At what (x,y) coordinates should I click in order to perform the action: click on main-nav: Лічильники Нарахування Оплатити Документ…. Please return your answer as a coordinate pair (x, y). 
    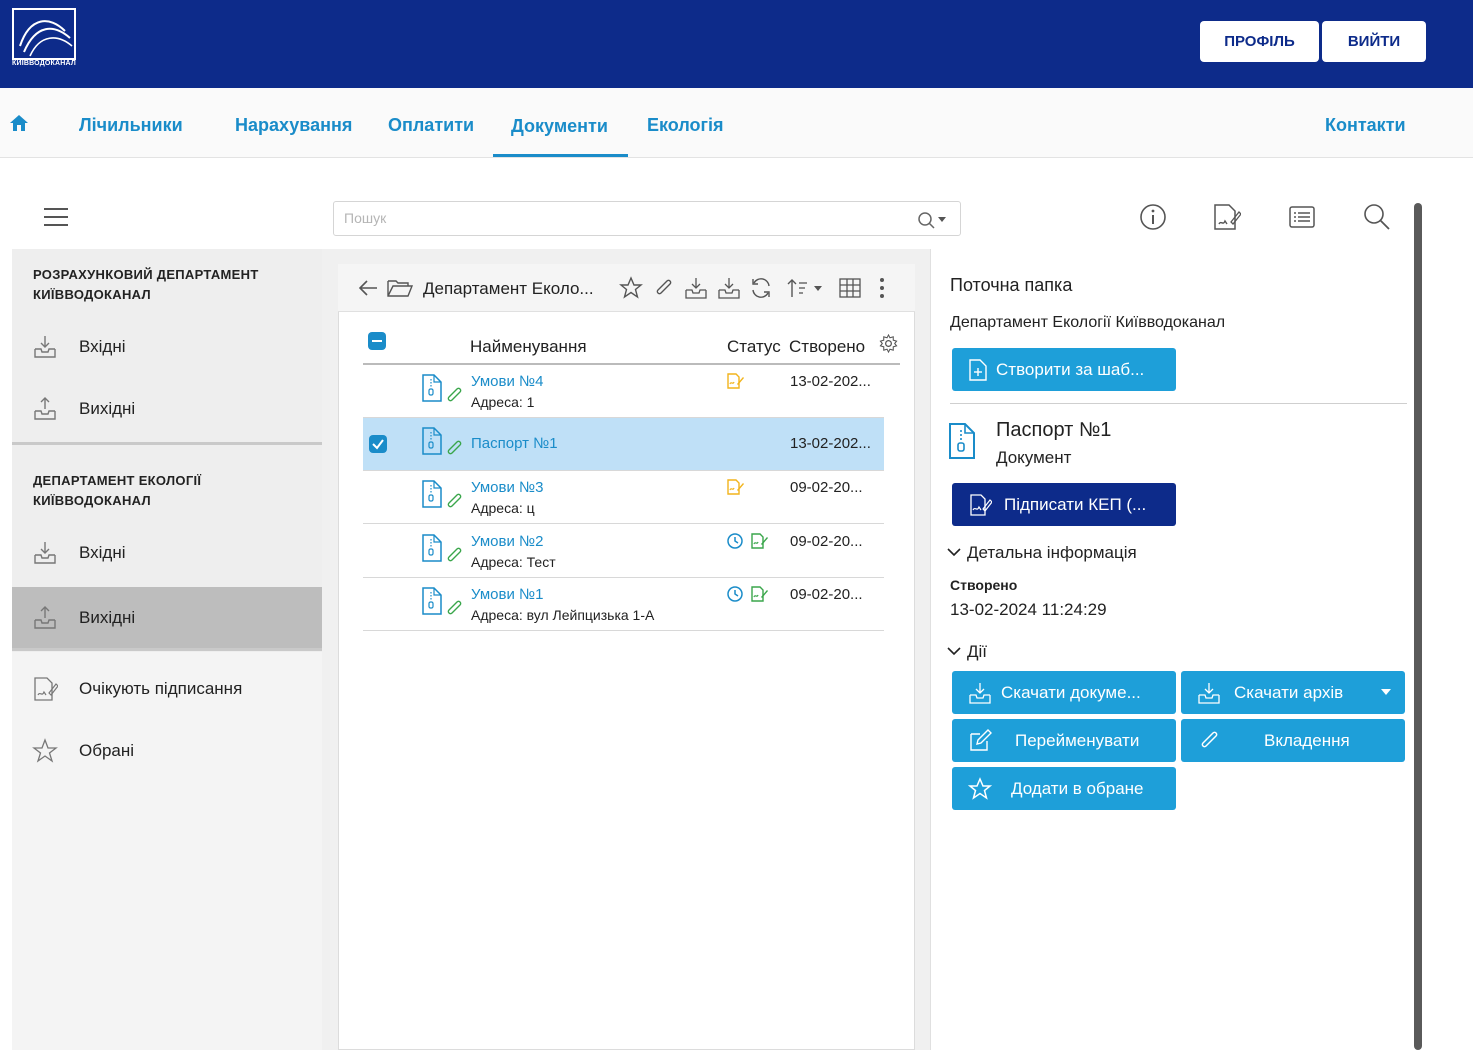
    Looking at the image, I should click on (736, 123).